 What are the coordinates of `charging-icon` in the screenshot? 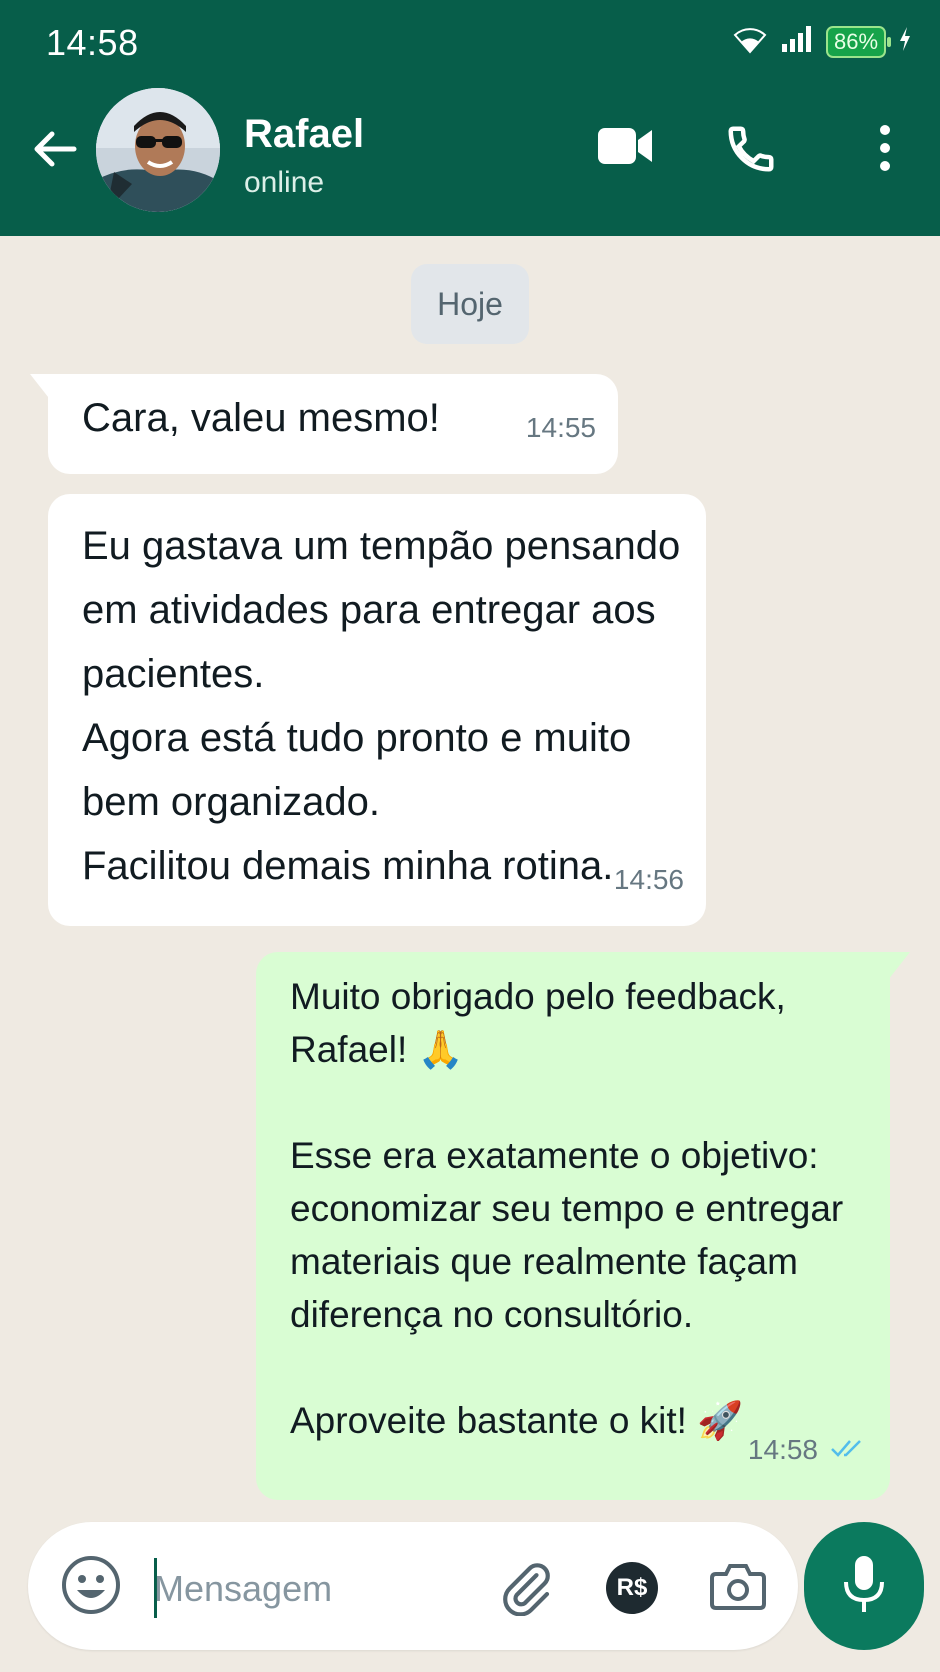 It's located at (905, 41).